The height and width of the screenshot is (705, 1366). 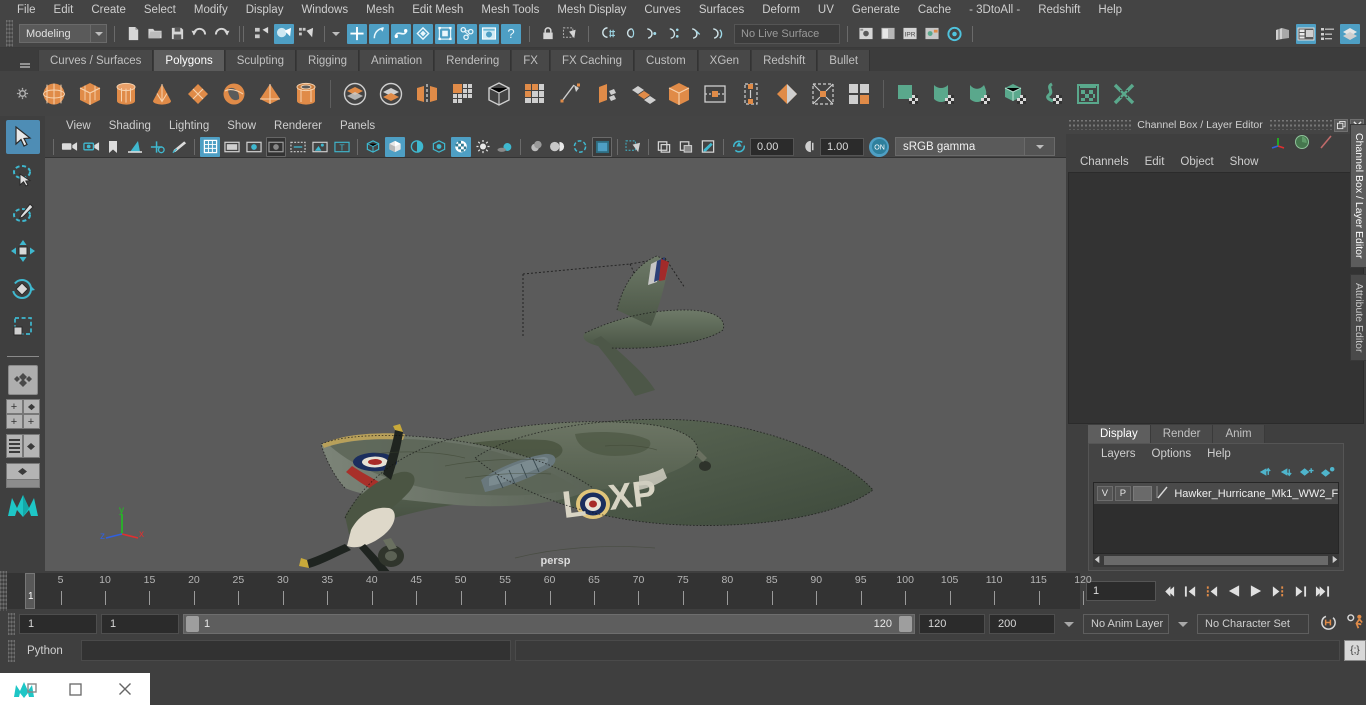 What do you see at coordinates (380, 10) in the screenshot?
I see `menu-item-mesh: Mesh` at bounding box center [380, 10].